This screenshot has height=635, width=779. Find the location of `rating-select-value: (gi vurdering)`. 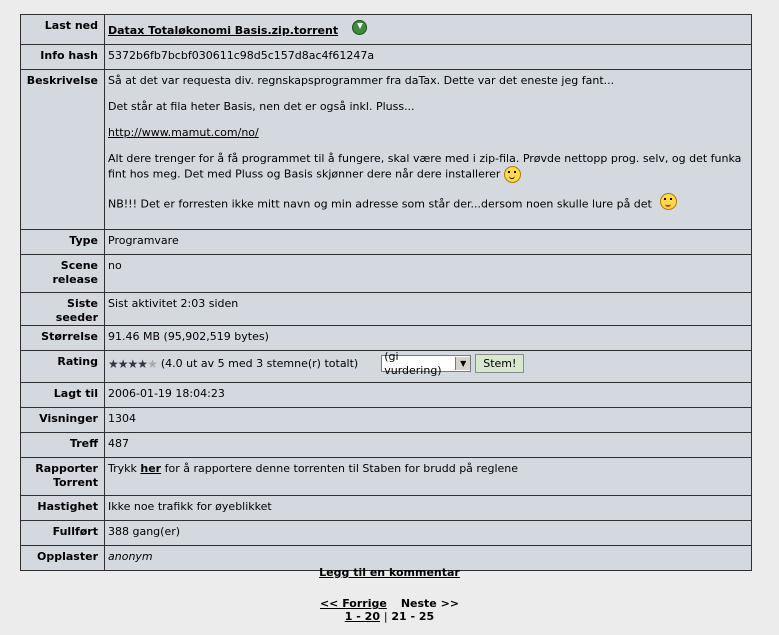

rating-select-value: (gi vurdering) is located at coordinates (413, 363).